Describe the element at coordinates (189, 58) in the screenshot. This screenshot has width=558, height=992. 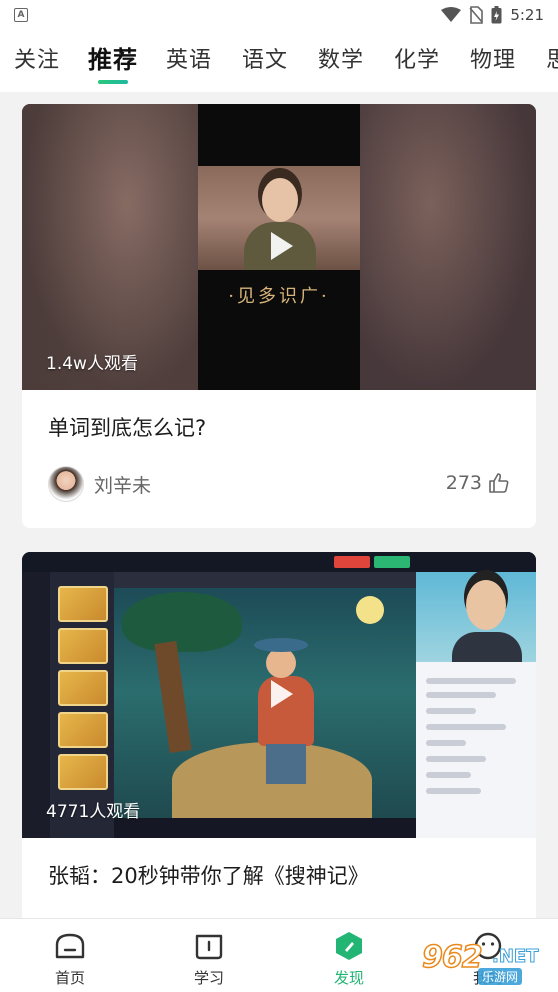
I see `tab-english: 英语` at that location.